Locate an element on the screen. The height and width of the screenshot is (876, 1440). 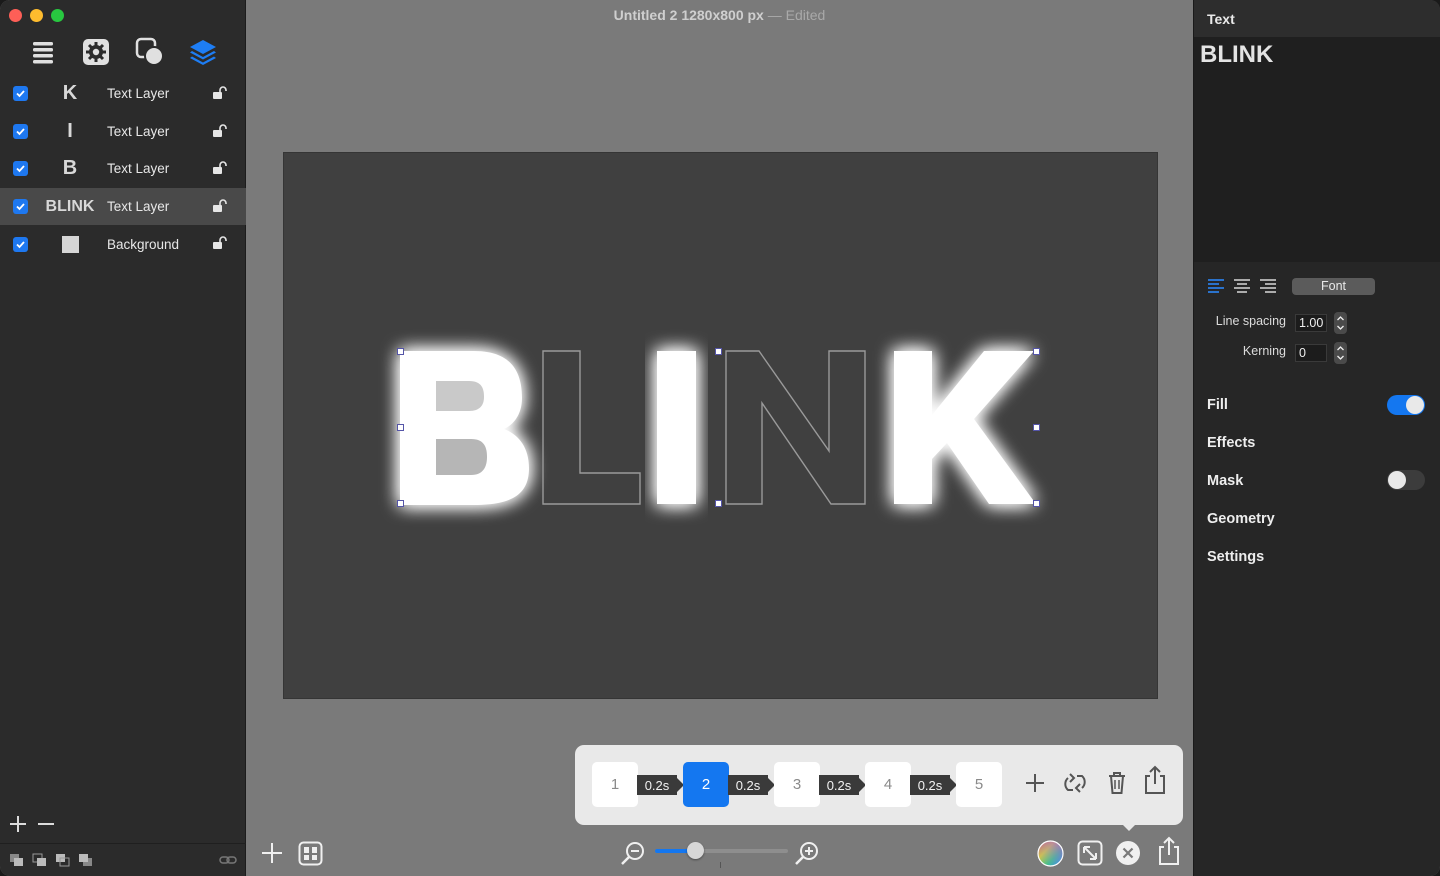
letter-k is located at coordinates (965, 427).